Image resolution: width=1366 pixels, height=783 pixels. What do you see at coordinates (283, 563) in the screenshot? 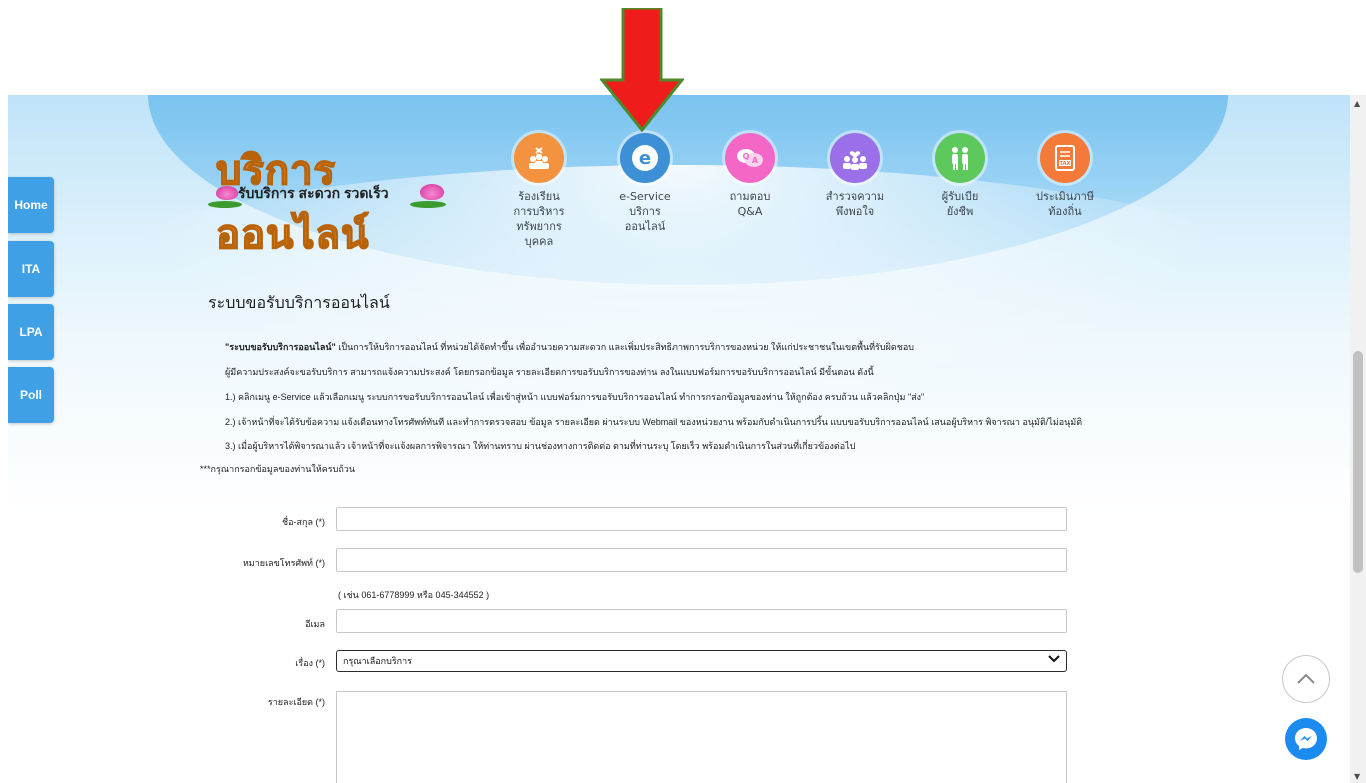
I see `phone-label: หมายเลขโทรศัพท์ (*)` at bounding box center [283, 563].